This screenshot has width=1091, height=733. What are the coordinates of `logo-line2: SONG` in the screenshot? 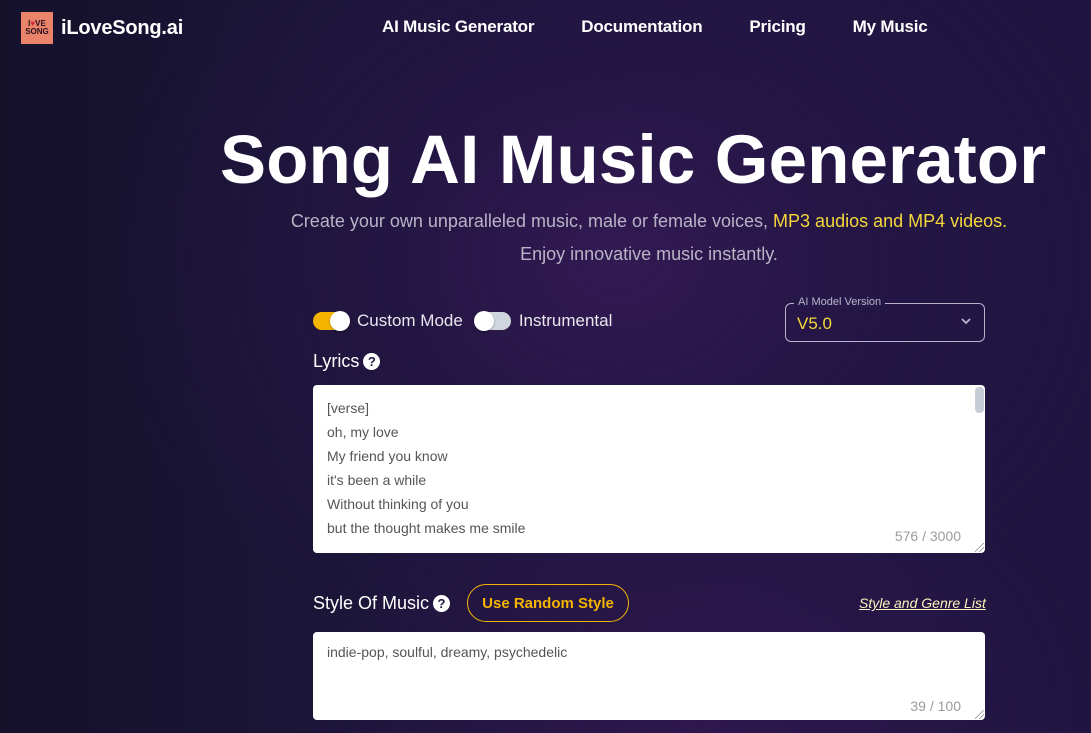 It's located at (37, 31).